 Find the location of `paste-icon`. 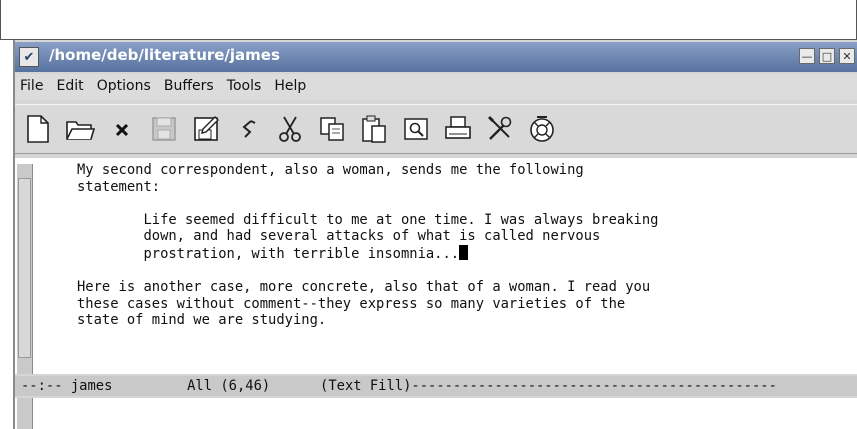

paste-icon is located at coordinates (374, 129).